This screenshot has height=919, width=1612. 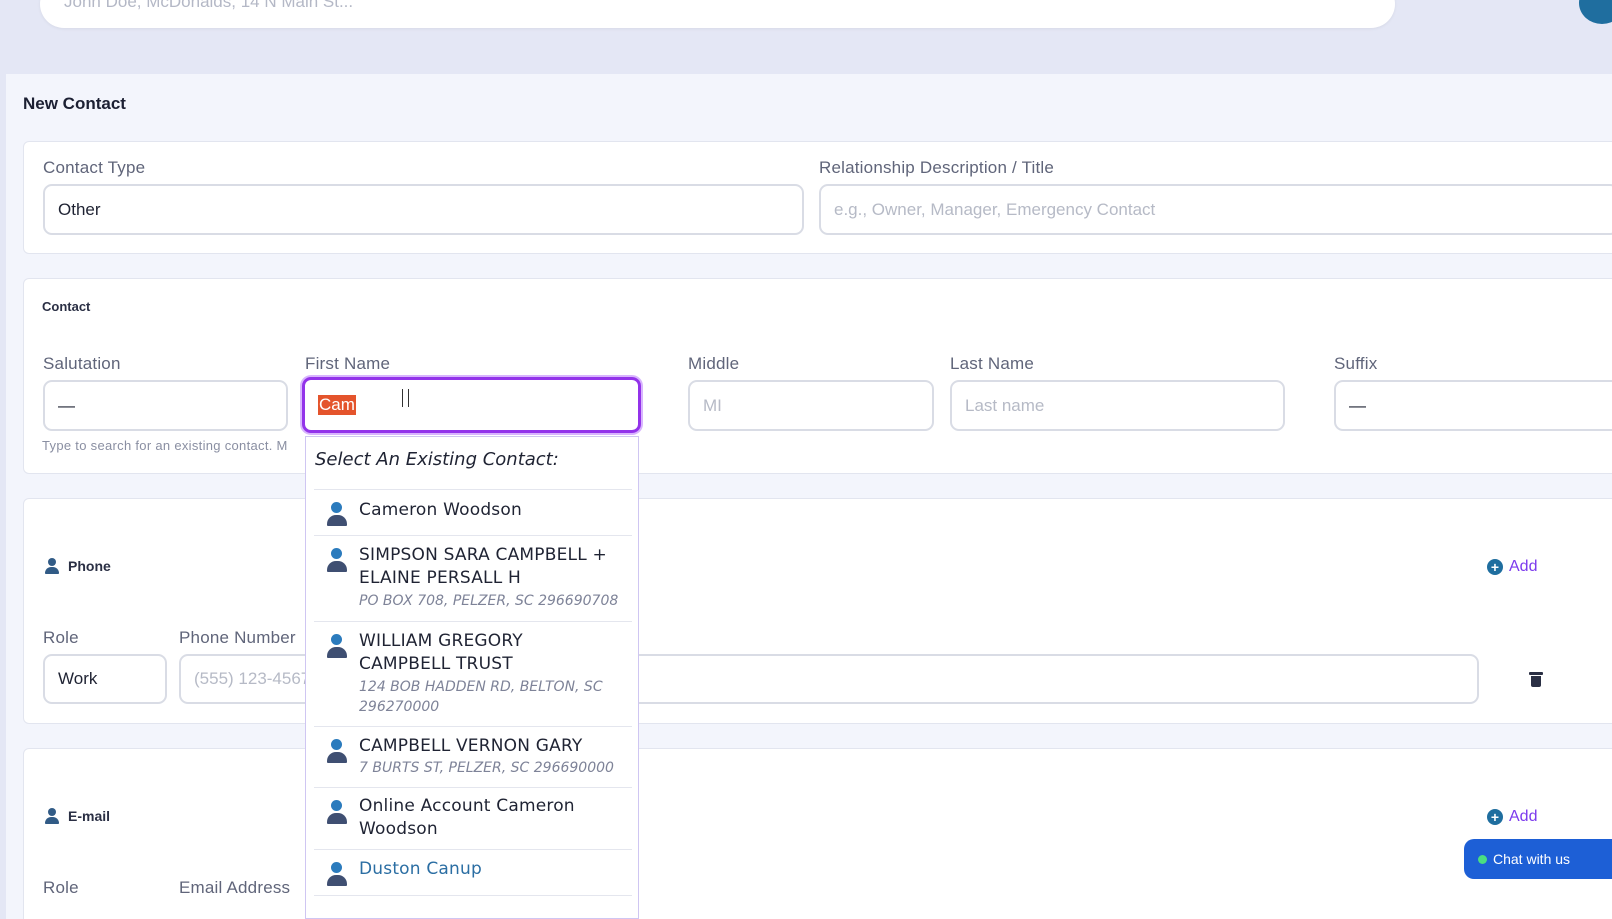 What do you see at coordinates (1473, 405) in the screenshot?
I see `suffix-select: —` at bounding box center [1473, 405].